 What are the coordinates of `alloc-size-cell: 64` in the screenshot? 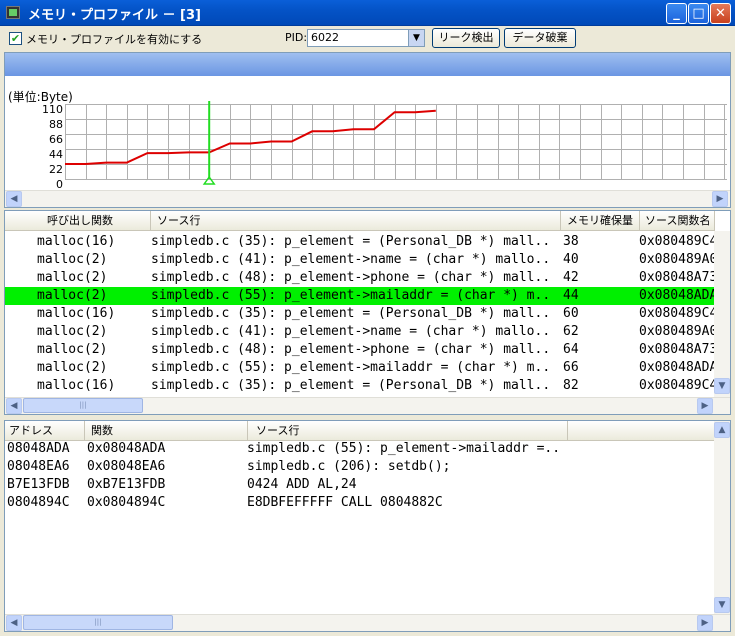 It's located at (571, 349).